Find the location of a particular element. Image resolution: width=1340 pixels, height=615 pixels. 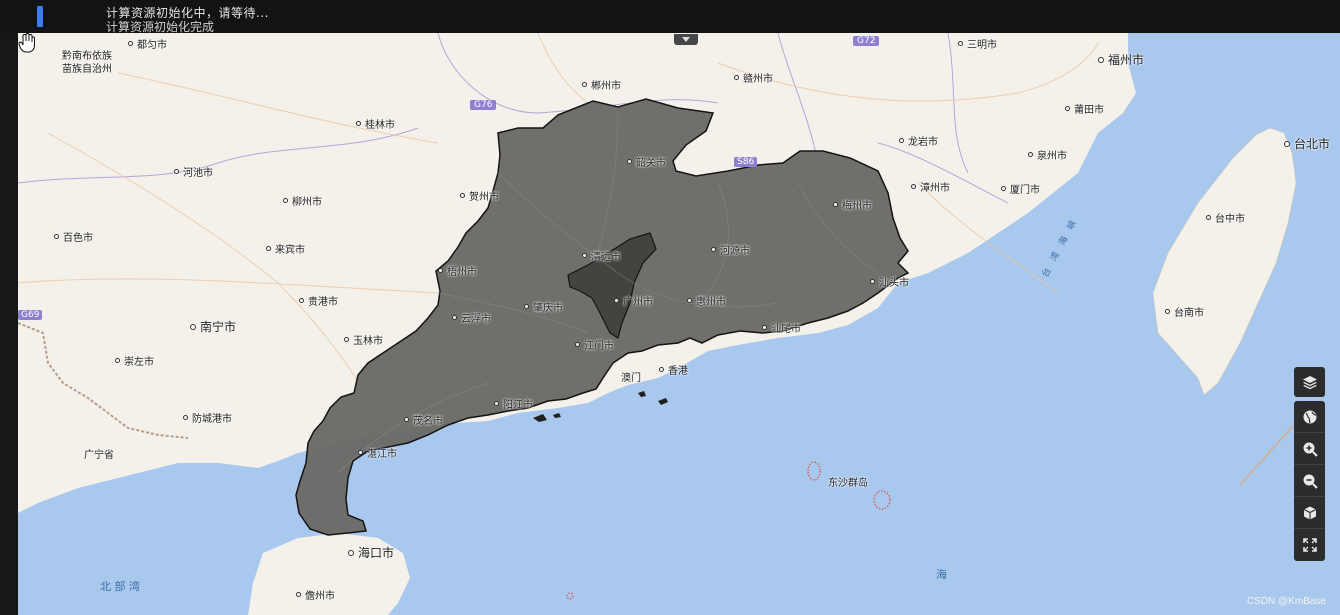

city-label: 清远市 is located at coordinates (601, 255).